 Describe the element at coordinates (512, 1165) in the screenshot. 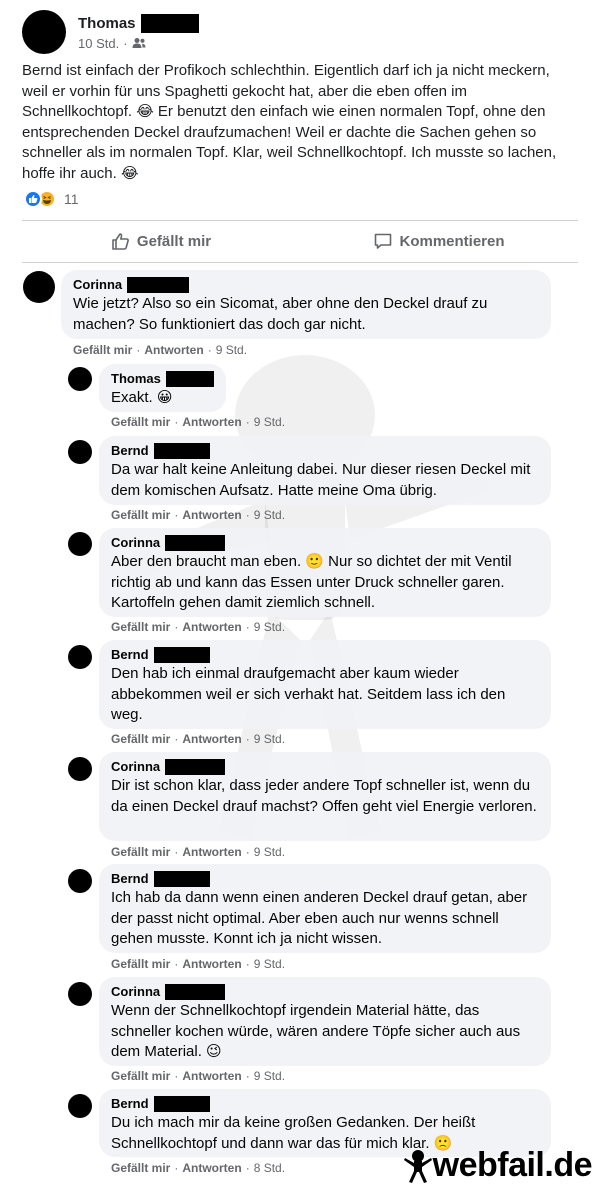

I see `watermark-text: webfail.de` at that location.